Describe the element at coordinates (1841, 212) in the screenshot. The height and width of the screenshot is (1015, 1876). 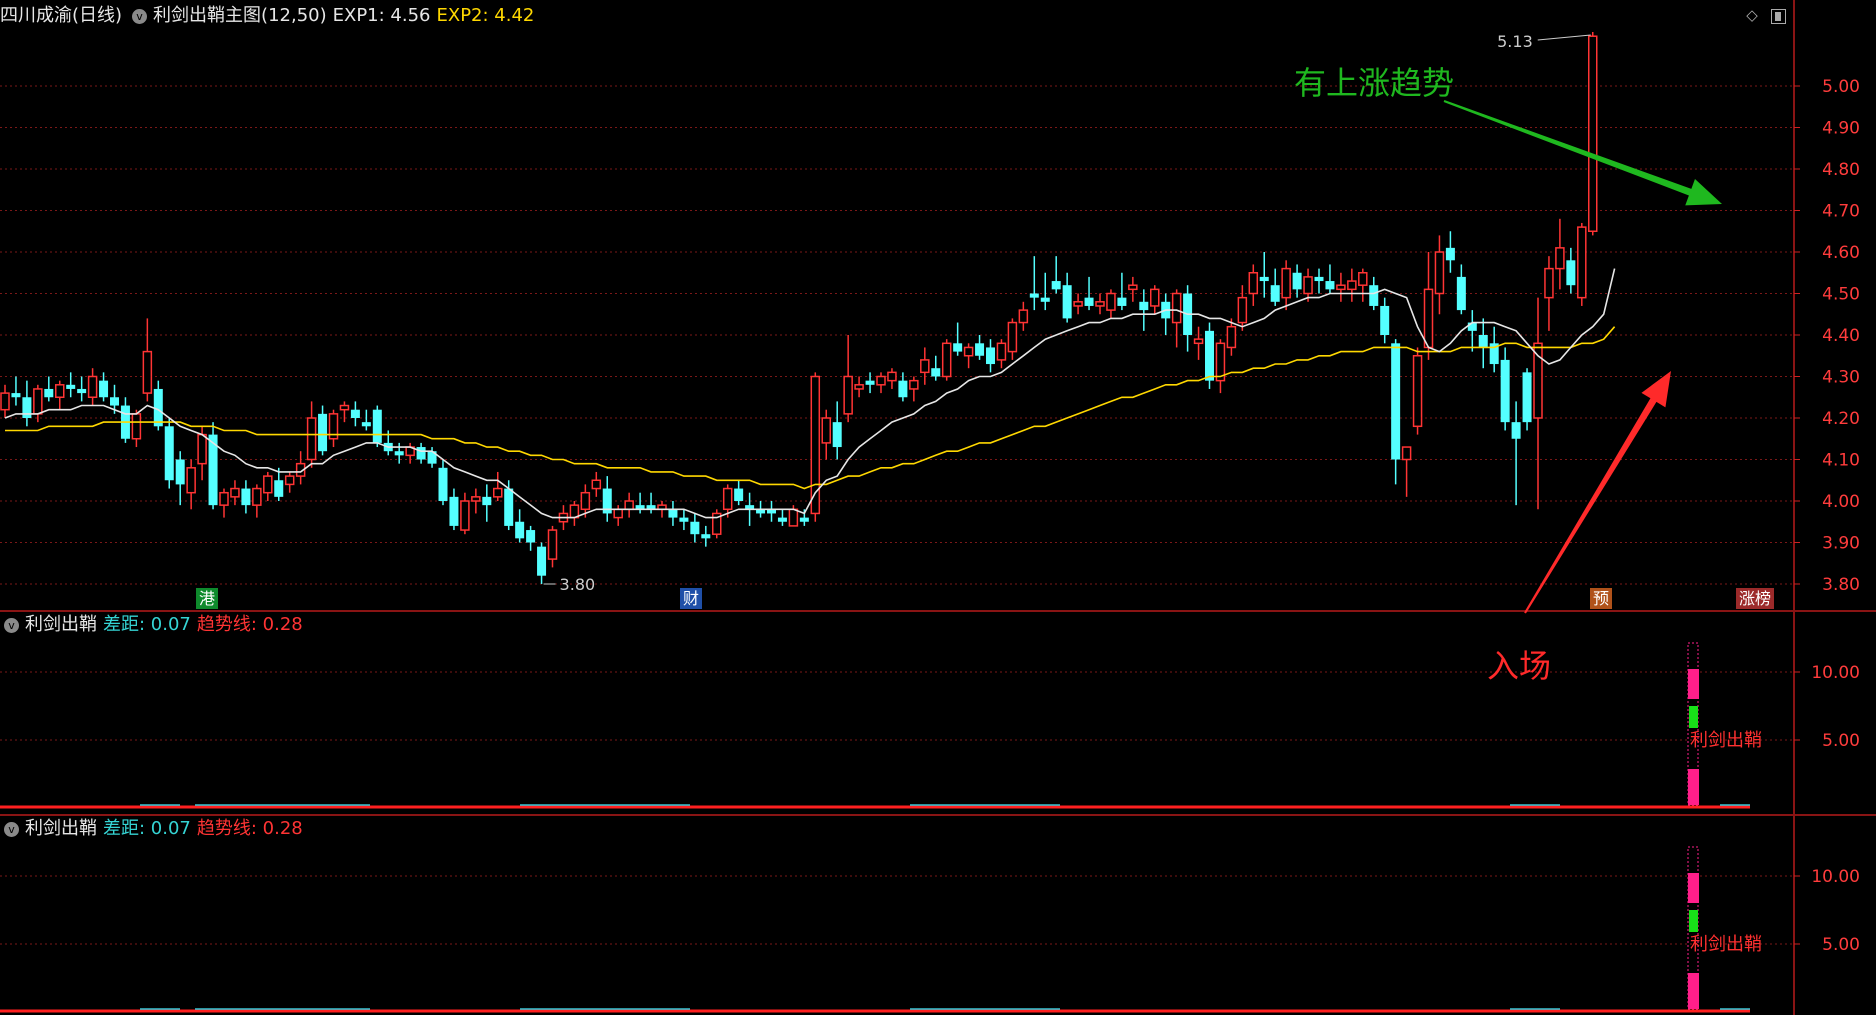
I see `price-axis-label: 4.70` at that location.